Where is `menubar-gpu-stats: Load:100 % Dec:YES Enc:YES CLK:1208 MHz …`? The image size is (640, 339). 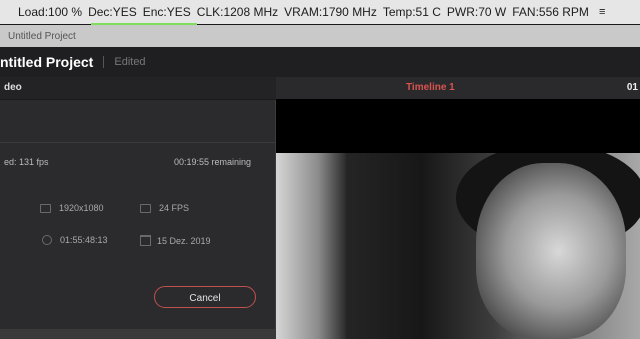
menubar-gpu-stats: Load:100 % Dec:YES Enc:YES CLK:1208 MHz … is located at coordinates (320, 12).